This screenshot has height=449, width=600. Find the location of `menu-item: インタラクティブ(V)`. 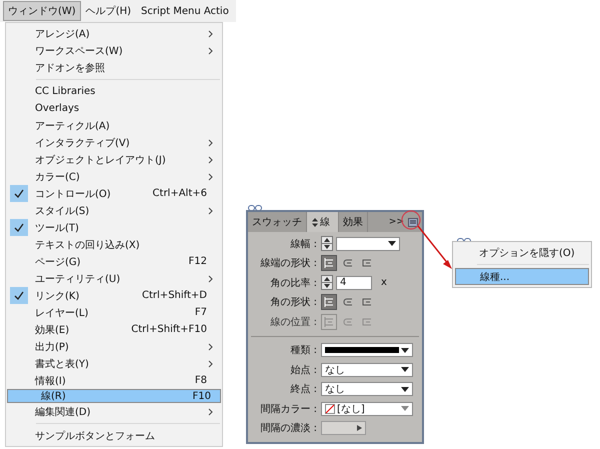

menu-item: インタラクティブ(V) is located at coordinates (114, 142).